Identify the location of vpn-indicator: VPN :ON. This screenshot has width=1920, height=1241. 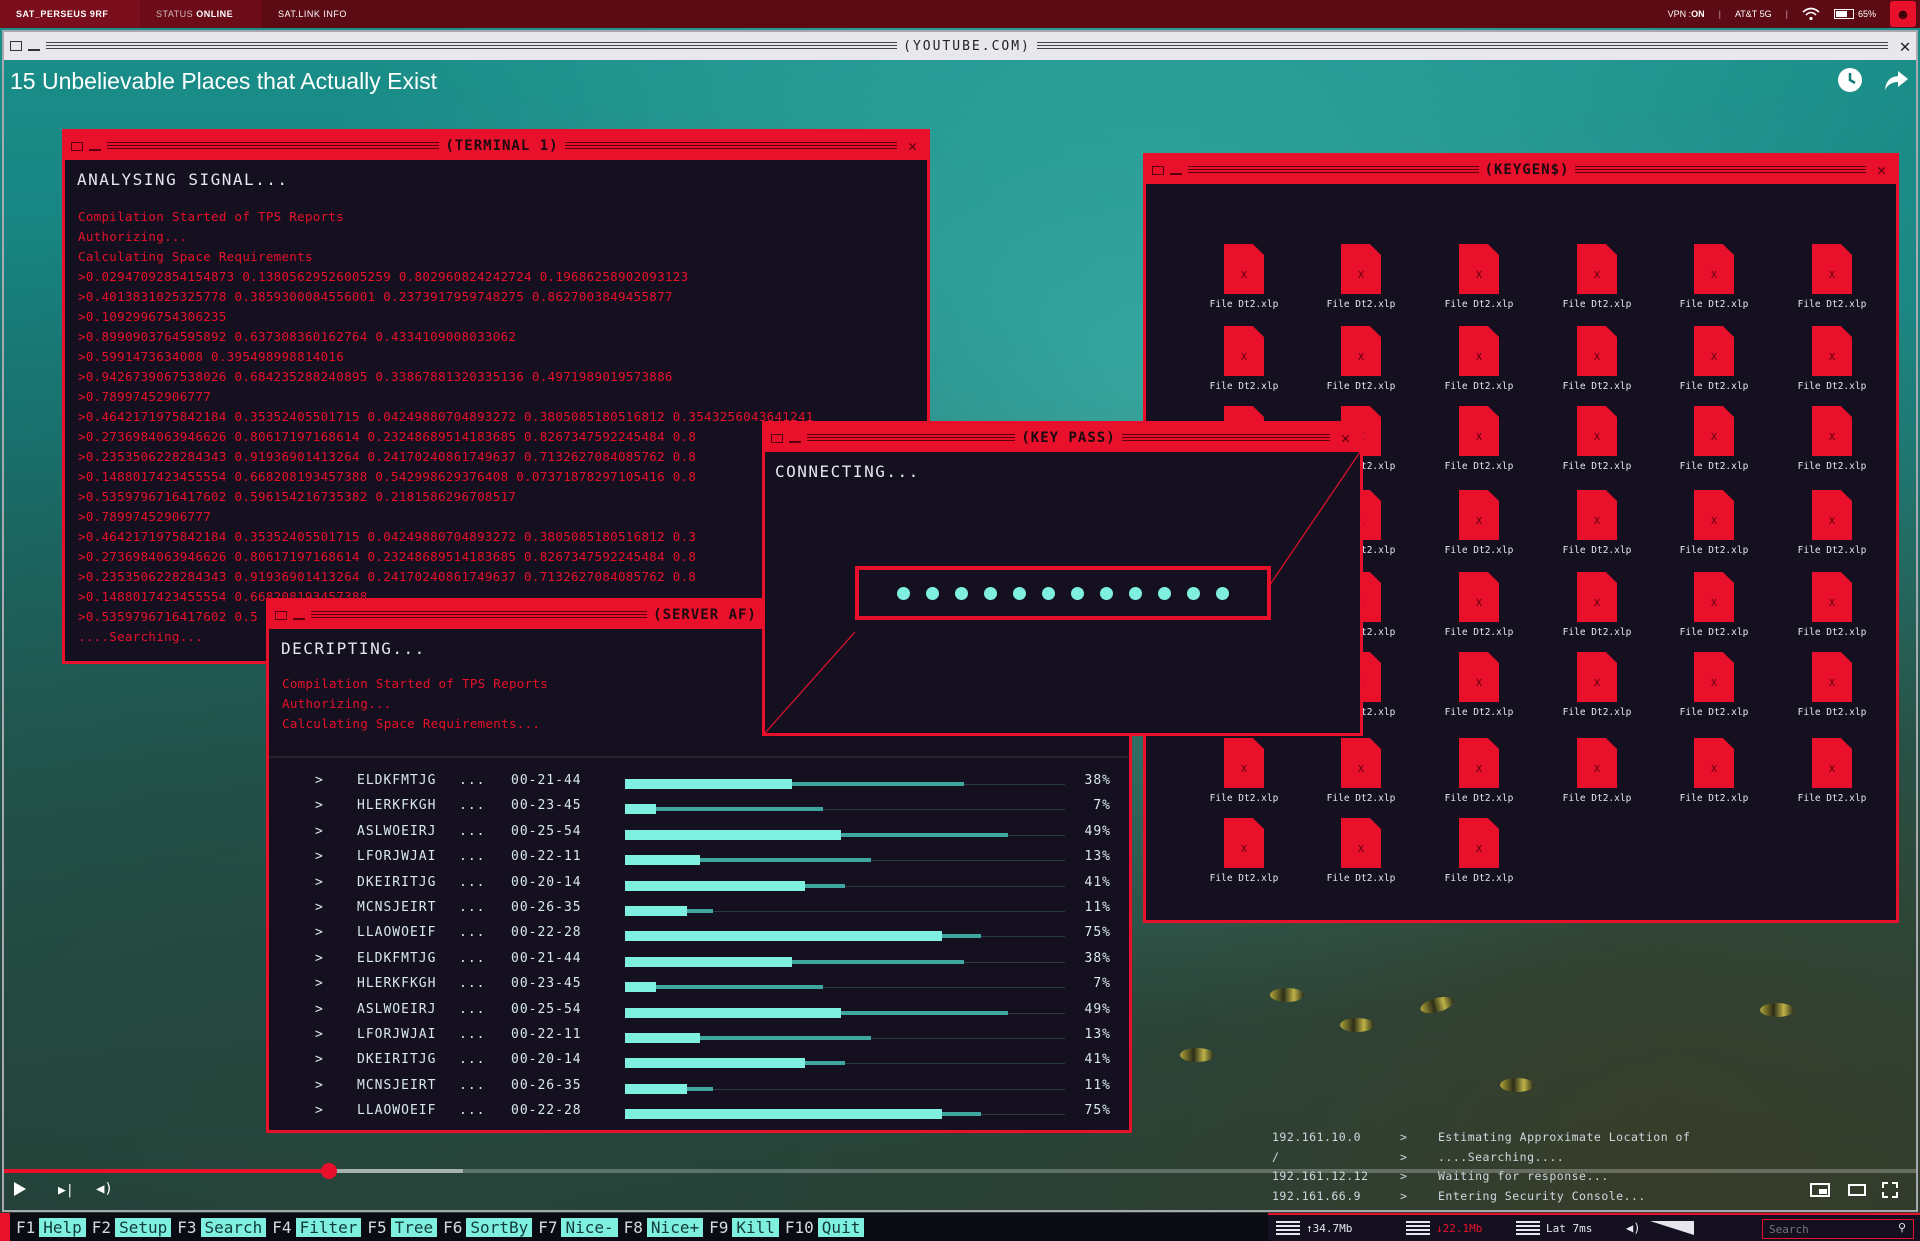
(1686, 14).